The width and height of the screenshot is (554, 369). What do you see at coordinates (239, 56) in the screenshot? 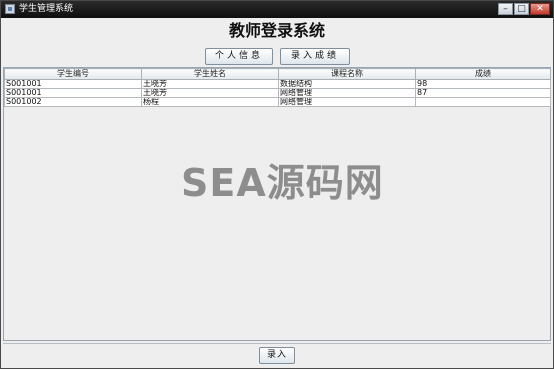
I see `personal-info-button: 个人信息` at bounding box center [239, 56].